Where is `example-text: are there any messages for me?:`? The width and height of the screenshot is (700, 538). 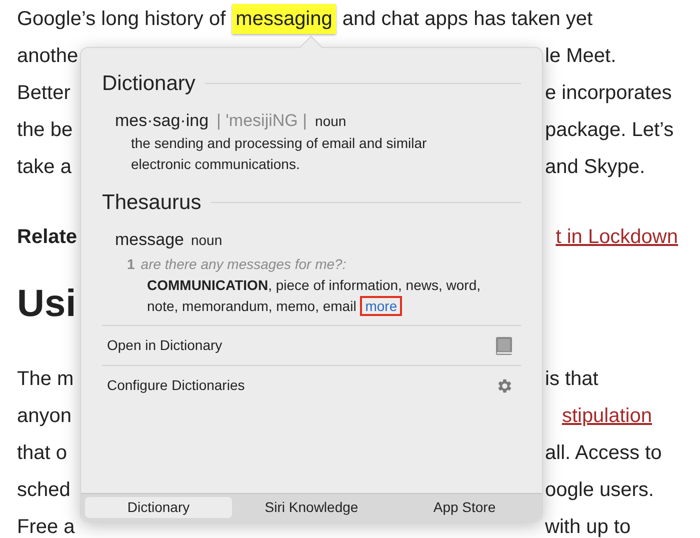 example-text: are there any messages for me?: is located at coordinates (243, 264).